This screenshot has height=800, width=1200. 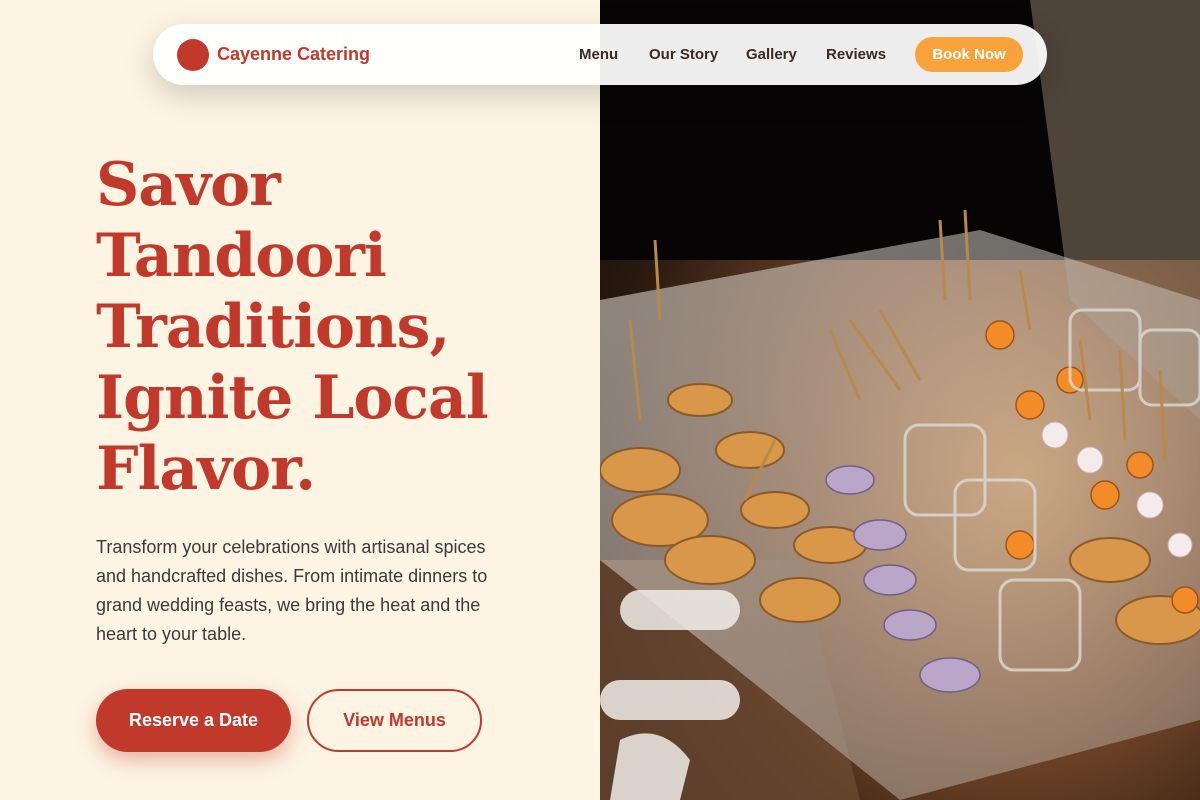 What do you see at coordinates (394, 720) in the screenshot?
I see `view-menus-button: View Menus` at bounding box center [394, 720].